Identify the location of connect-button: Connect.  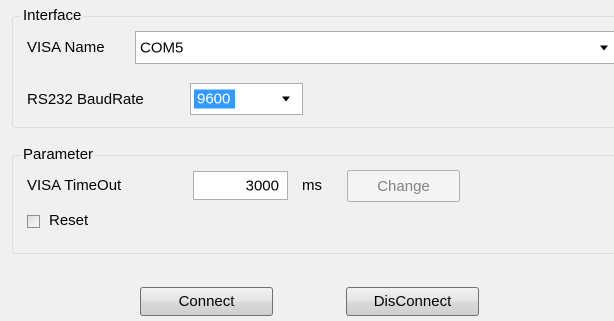
(206, 301).